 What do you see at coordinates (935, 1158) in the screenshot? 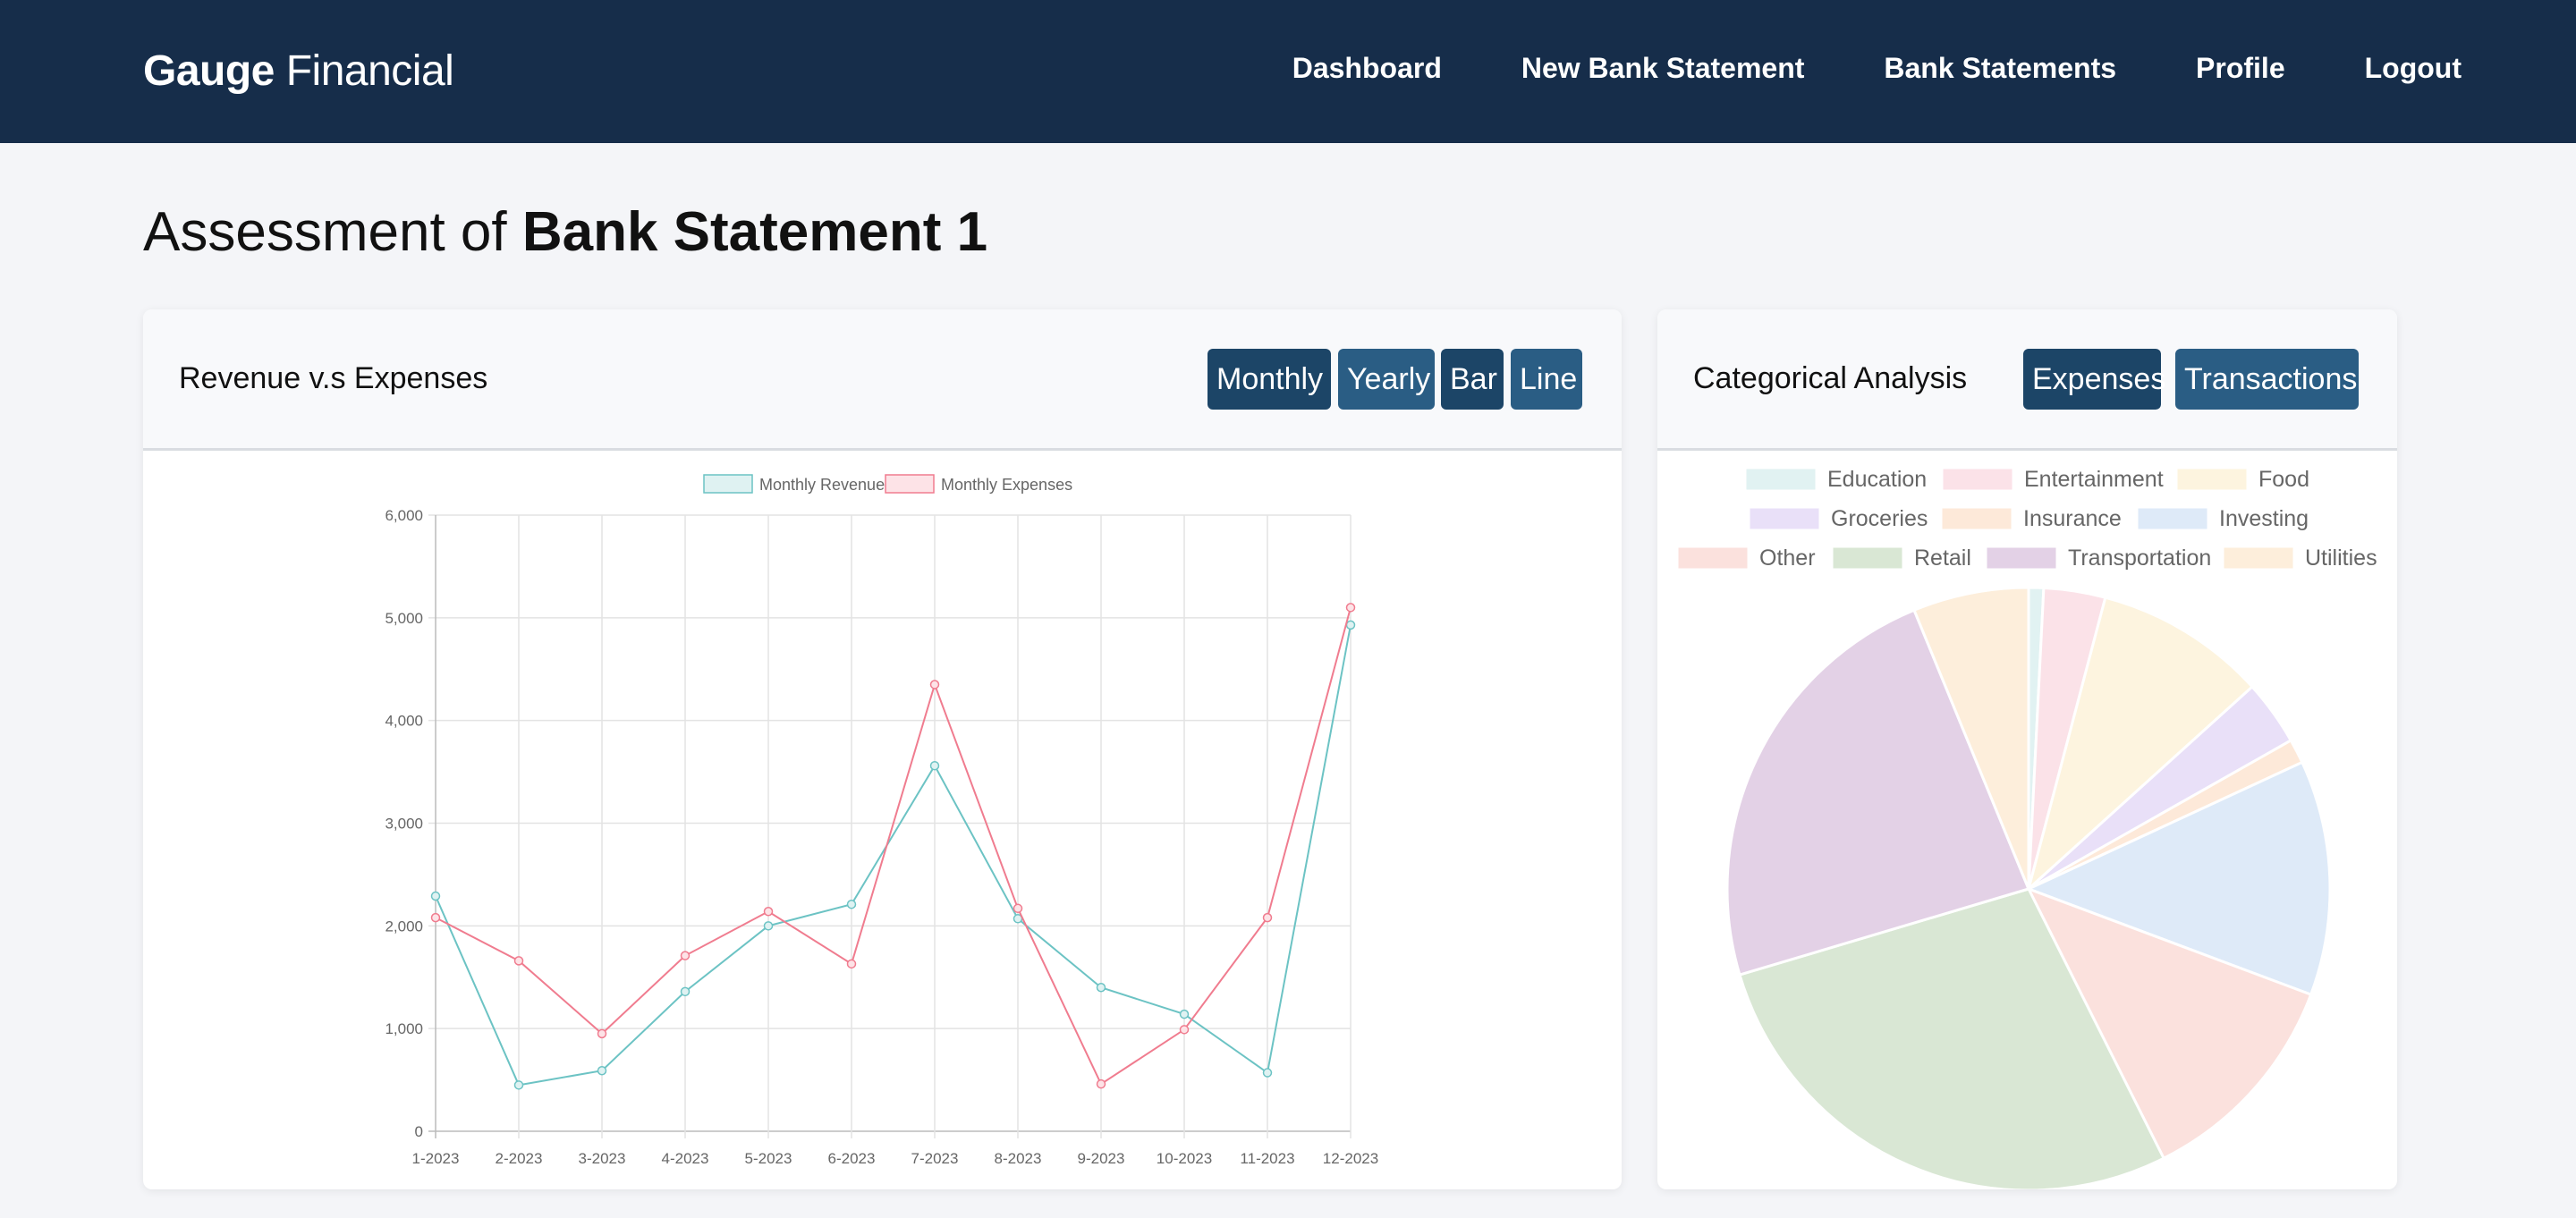
I see `x-tick-label: 7-2023` at bounding box center [935, 1158].